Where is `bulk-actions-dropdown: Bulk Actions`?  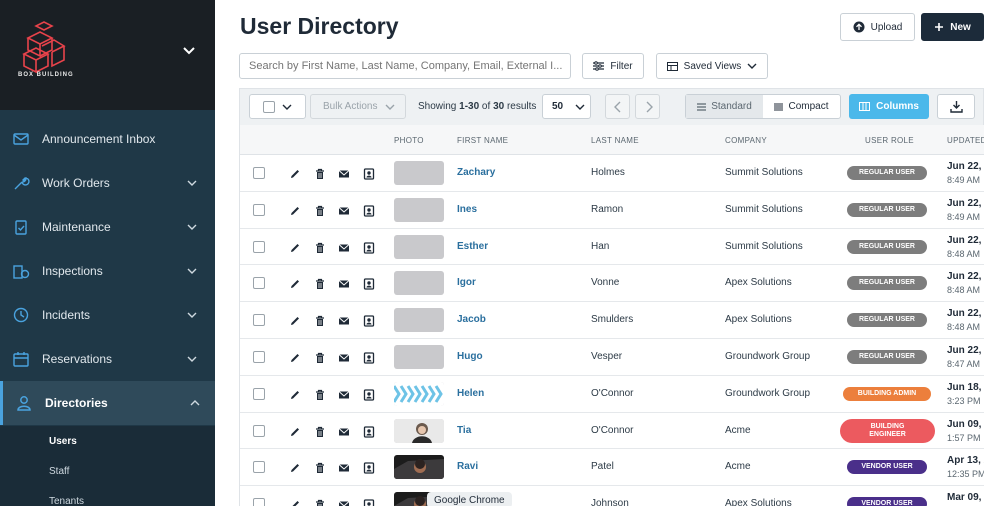 bulk-actions-dropdown: Bulk Actions is located at coordinates (358, 106).